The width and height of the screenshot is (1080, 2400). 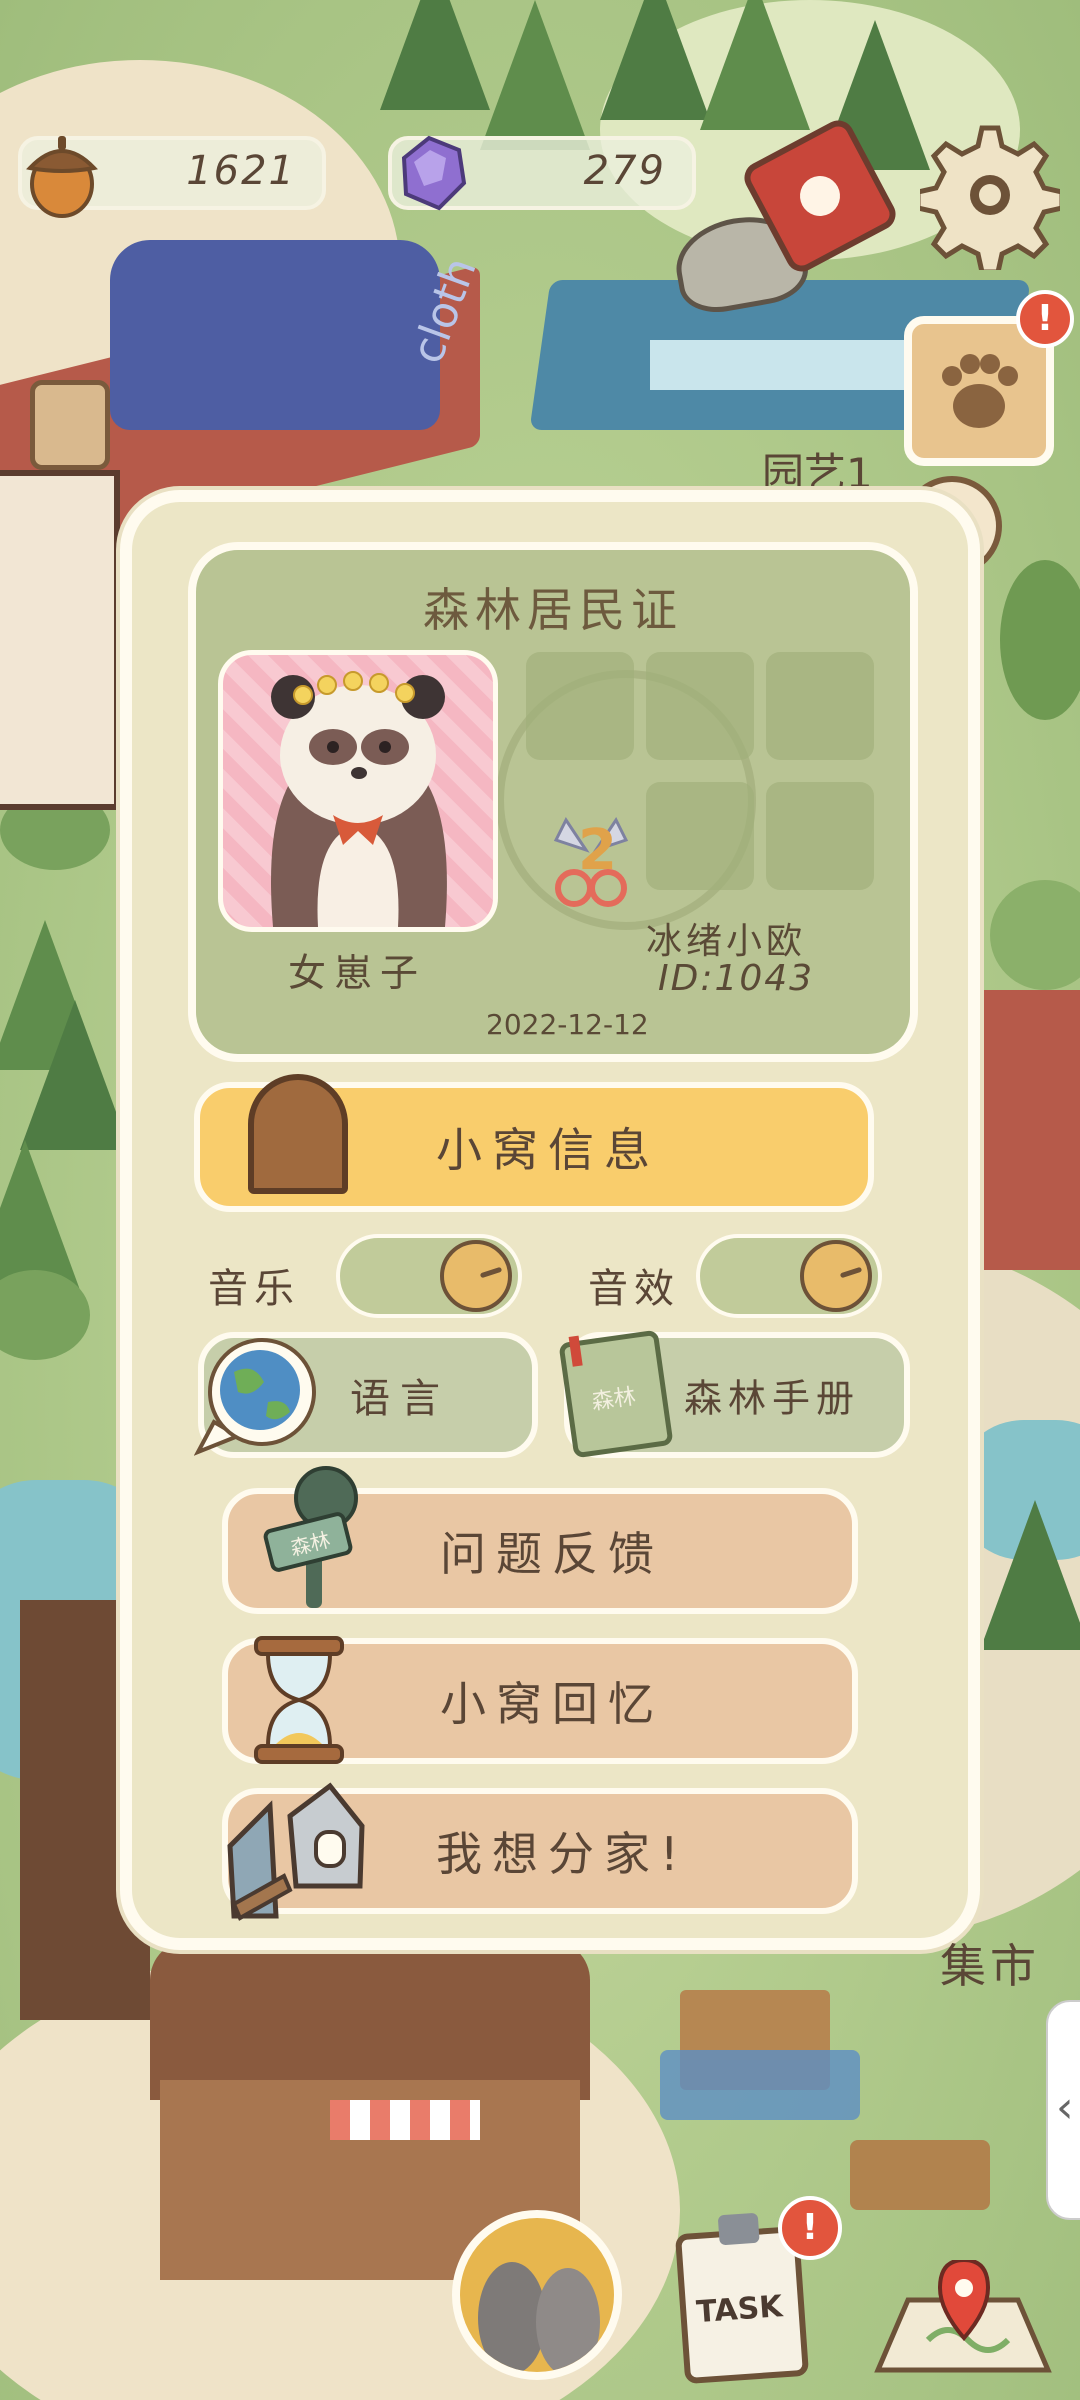 I want to click on handbook-icon: 森林, so click(x=616, y=1394).